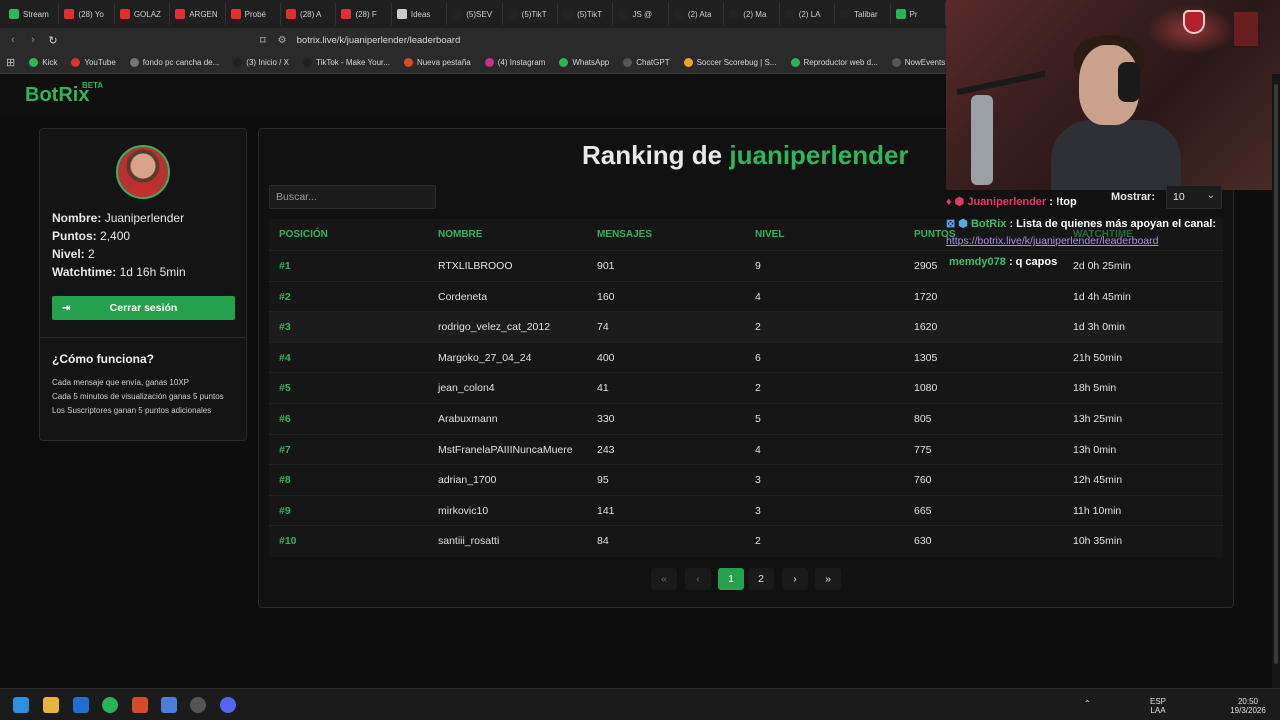  What do you see at coordinates (1276, 381) in the screenshot?
I see `scrollbar` at bounding box center [1276, 381].